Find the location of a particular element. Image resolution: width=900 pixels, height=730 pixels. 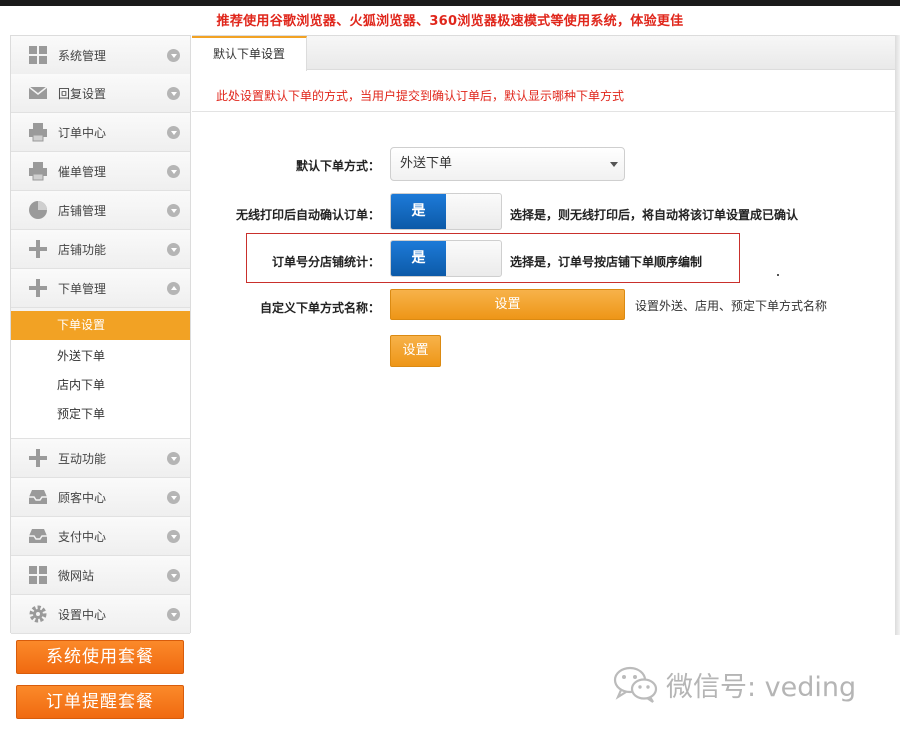

sidebar-item-settings: 设置中心 is located at coordinates (100, 614).